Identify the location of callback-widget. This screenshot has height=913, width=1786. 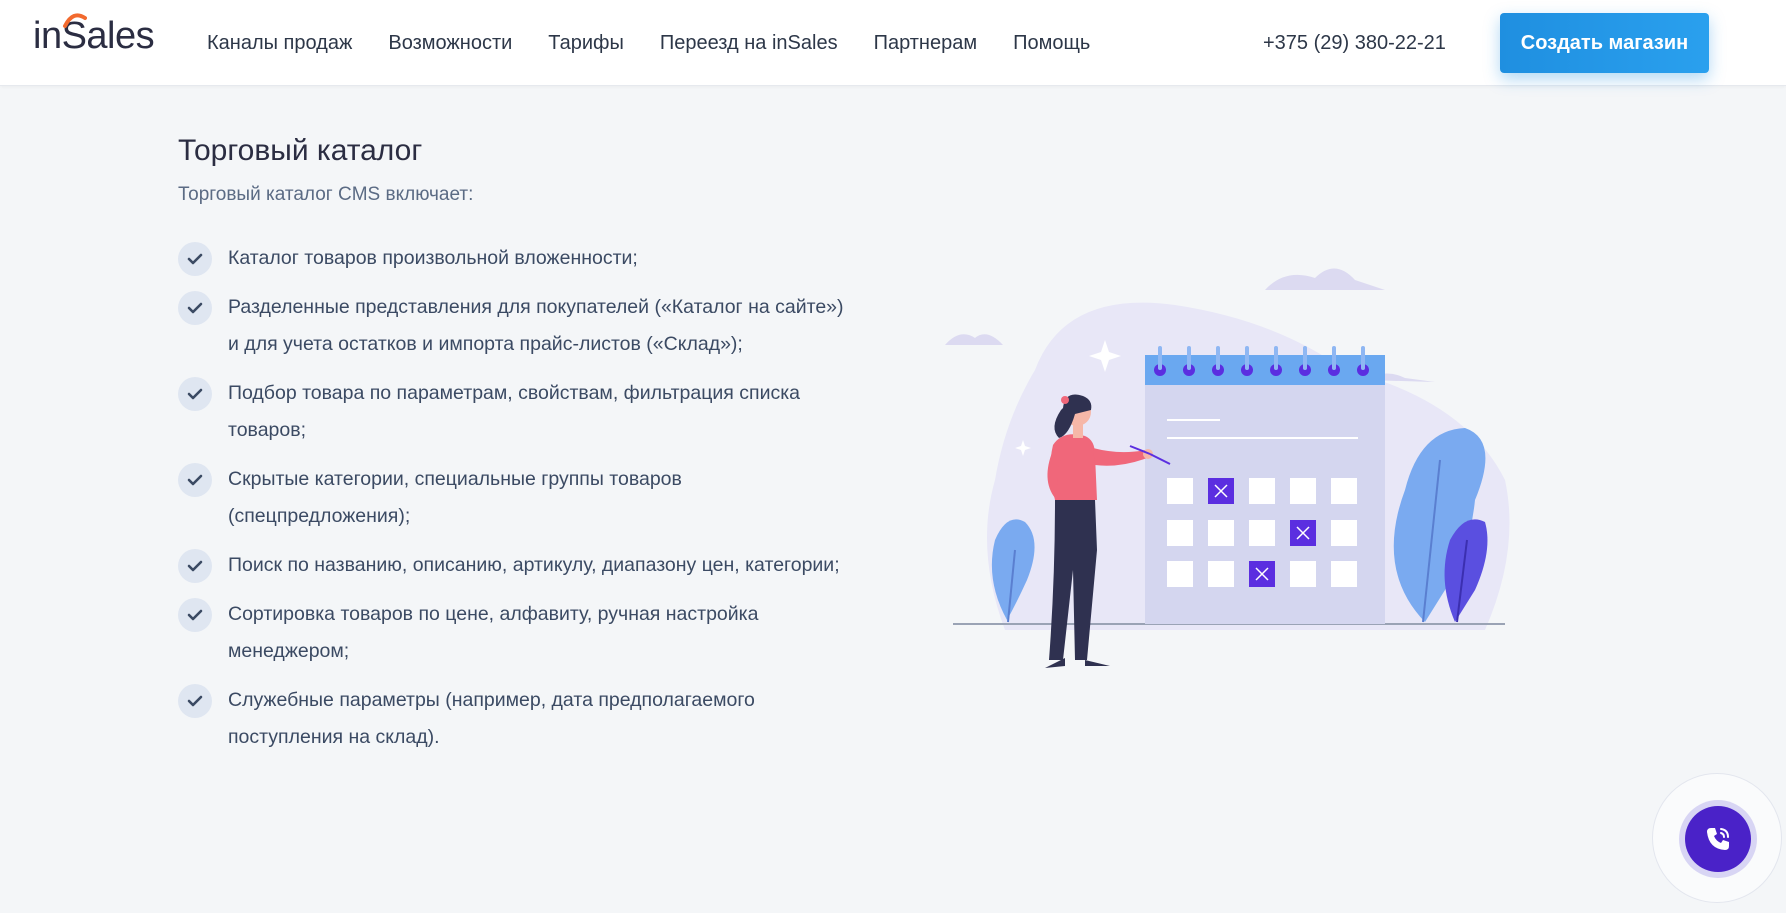
(1717, 838).